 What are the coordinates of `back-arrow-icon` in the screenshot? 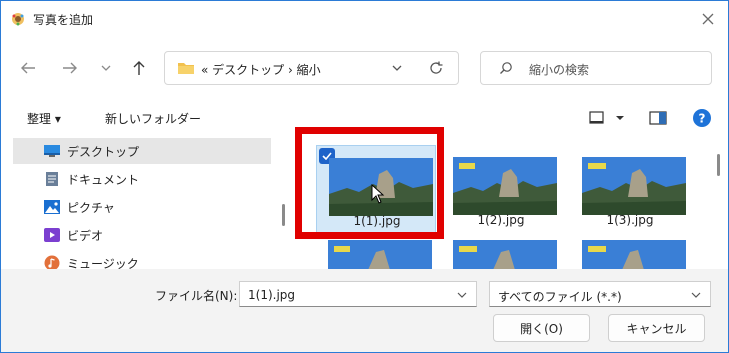 It's located at (28, 68).